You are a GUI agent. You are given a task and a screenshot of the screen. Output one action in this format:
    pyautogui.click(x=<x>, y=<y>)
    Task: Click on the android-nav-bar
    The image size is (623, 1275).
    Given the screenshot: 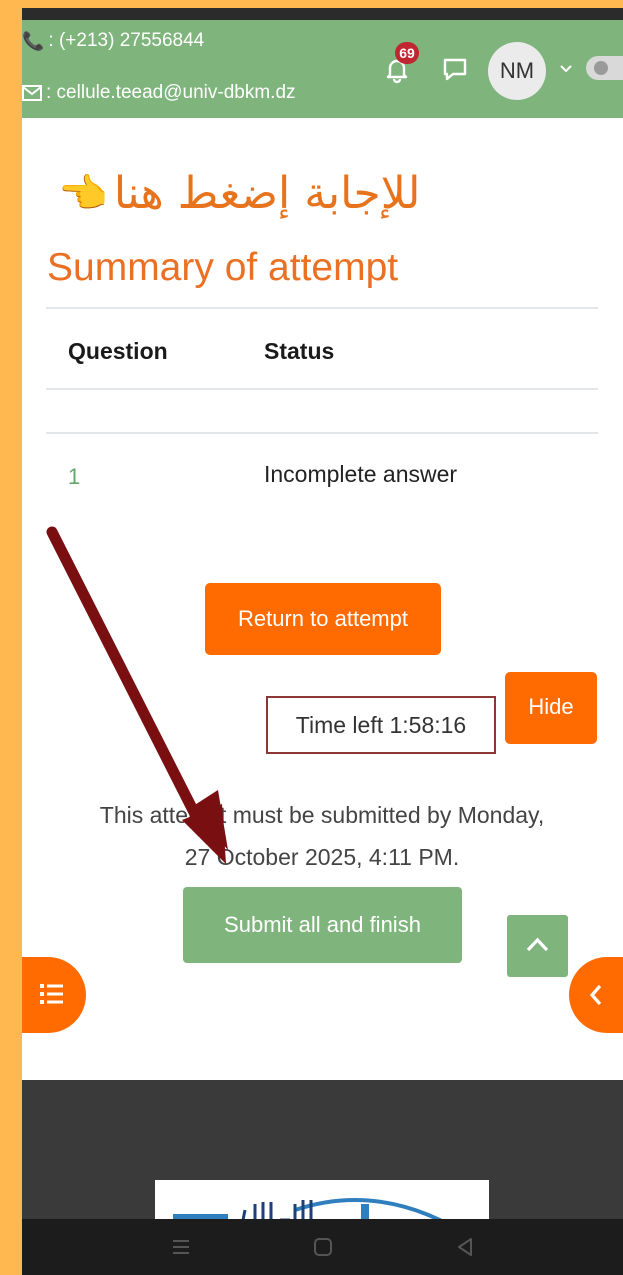 What is the action you would take?
    pyautogui.click(x=322, y=1247)
    